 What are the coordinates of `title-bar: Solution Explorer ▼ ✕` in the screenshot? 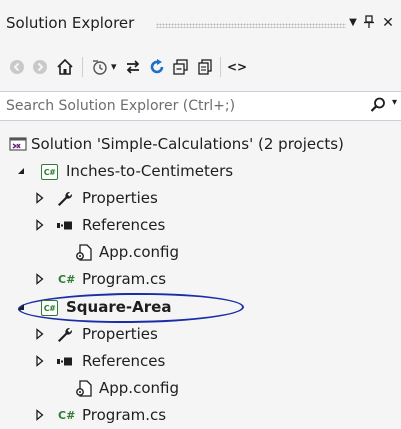 It's located at (200, 21).